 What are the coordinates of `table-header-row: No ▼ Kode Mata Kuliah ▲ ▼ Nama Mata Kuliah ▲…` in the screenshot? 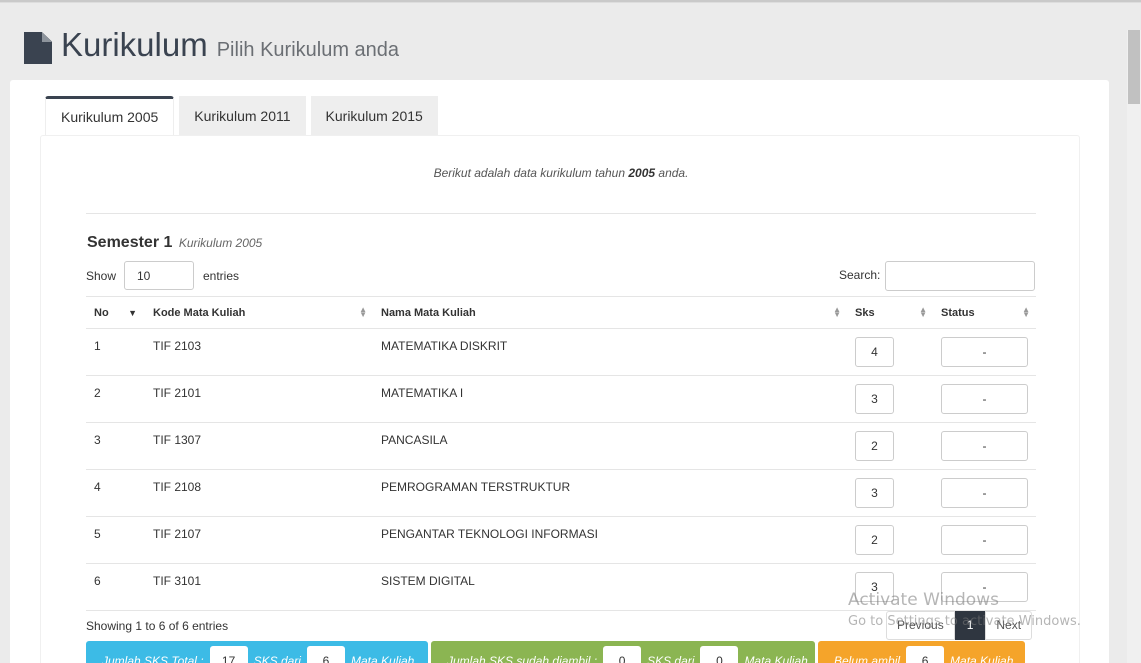 It's located at (561, 312).